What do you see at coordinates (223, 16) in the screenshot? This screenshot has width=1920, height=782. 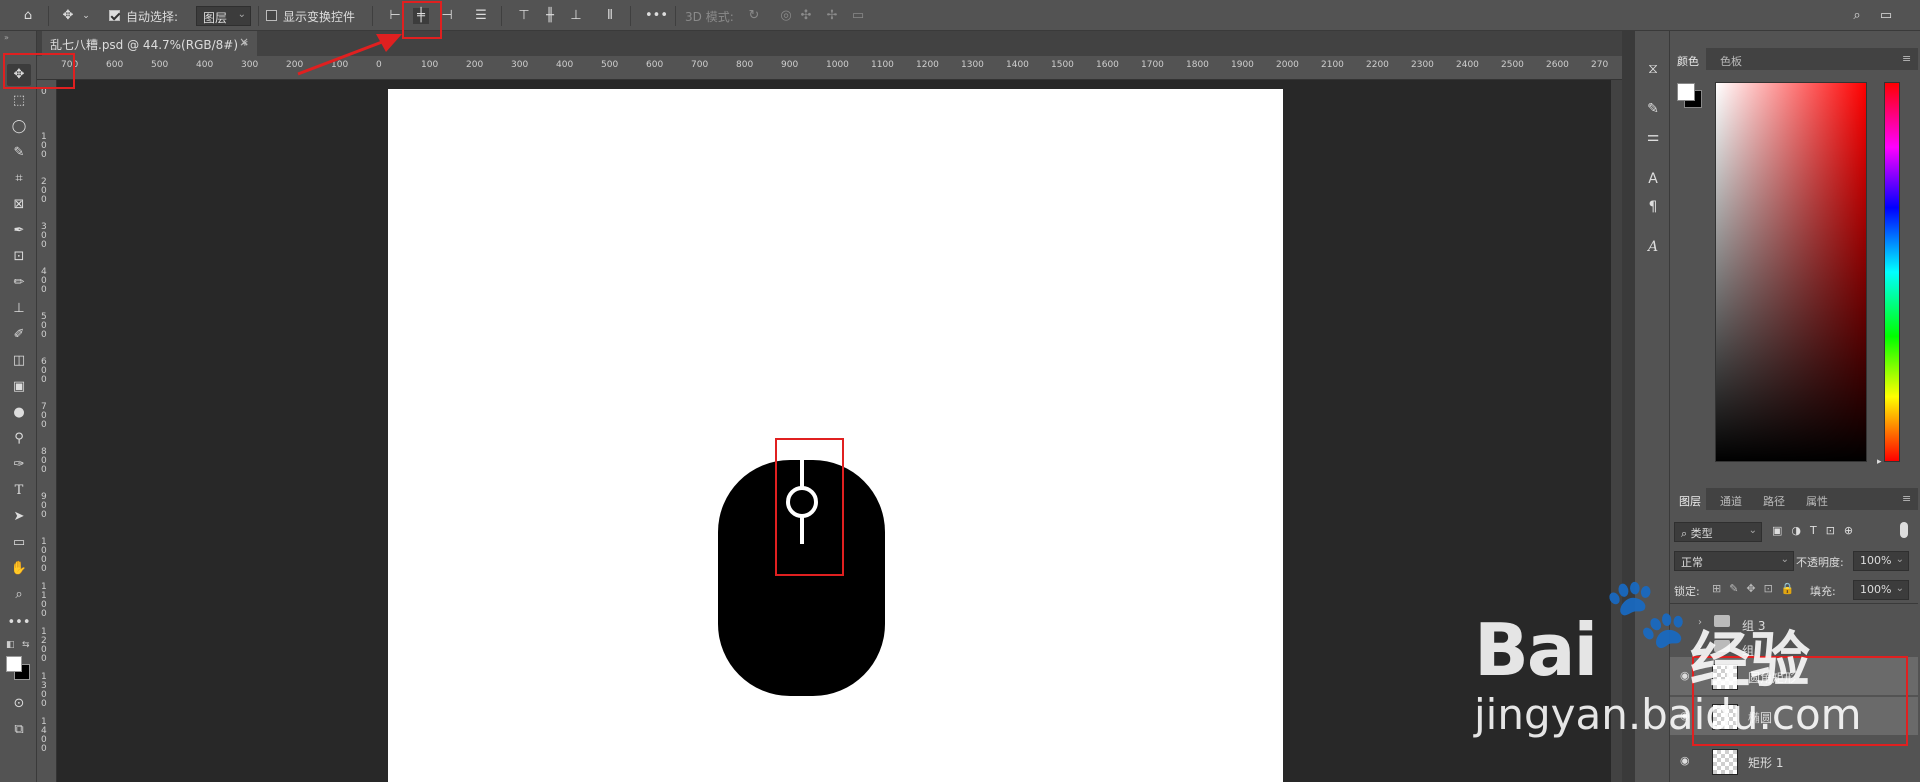 I see `layer-select-dropdown: 图层 ⌄` at bounding box center [223, 16].